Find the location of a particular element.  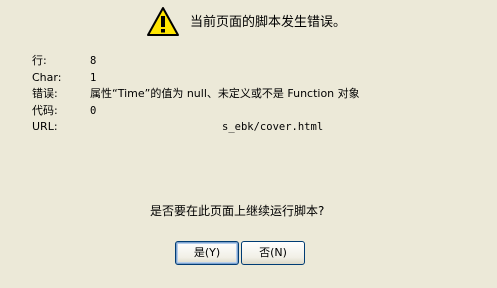

yes-button: 是(Y) is located at coordinates (207, 253).